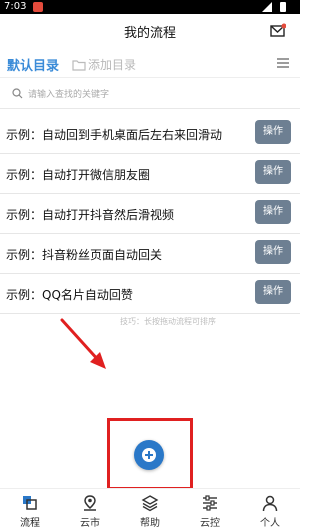  I want to click on nav-item-cloud-control: 云控, so click(210, 509).